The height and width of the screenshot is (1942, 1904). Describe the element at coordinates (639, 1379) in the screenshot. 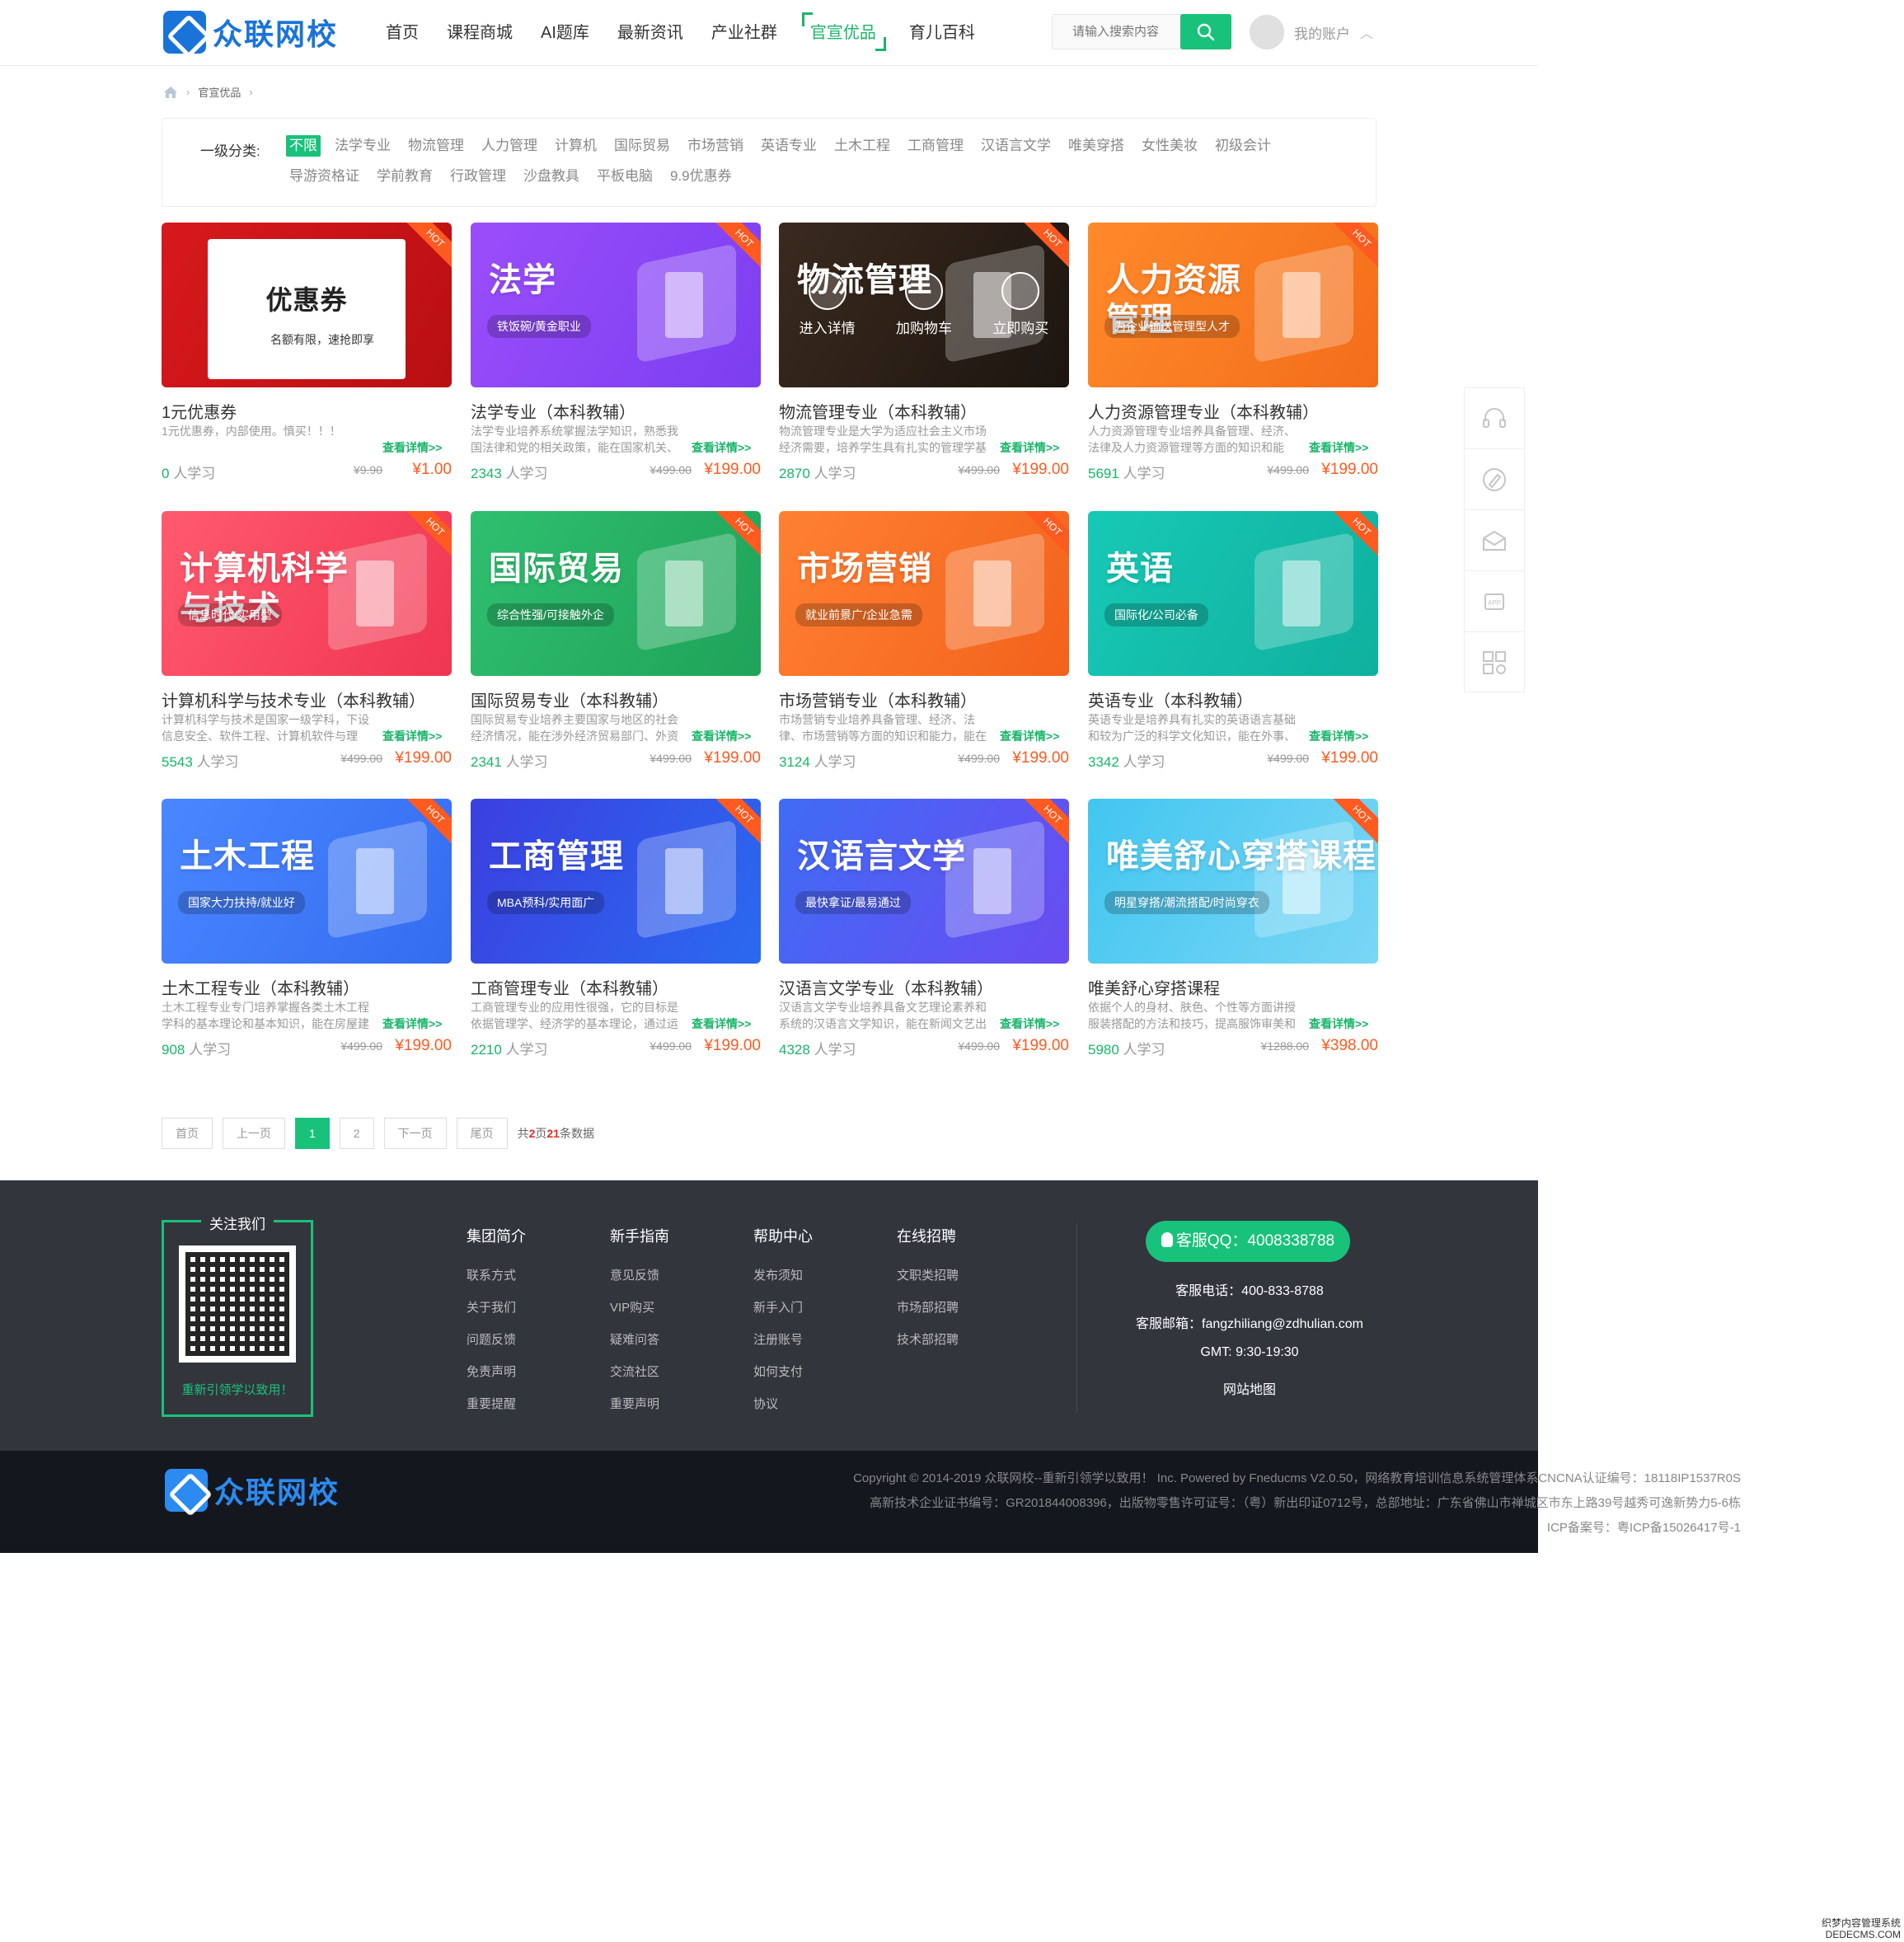

I see `footer-link: 交流社区` at that location.